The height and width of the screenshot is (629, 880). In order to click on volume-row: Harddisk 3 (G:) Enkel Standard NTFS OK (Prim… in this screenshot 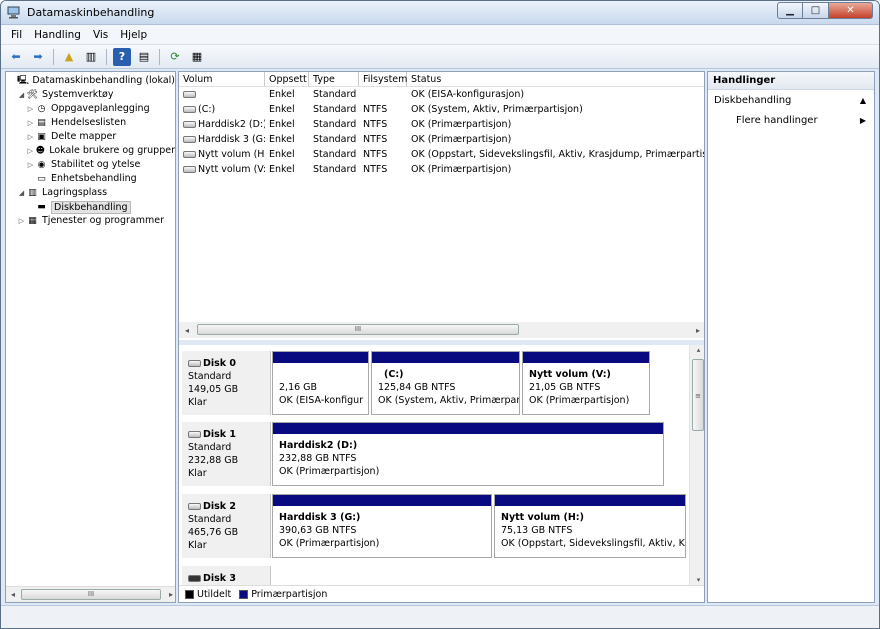, I will do `click(441, 139)`.